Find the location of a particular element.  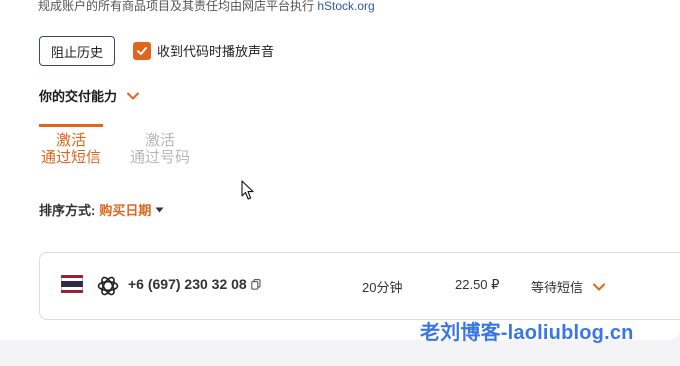

sort-dropdown: 购买日期 is located at coordinates (125, 209).